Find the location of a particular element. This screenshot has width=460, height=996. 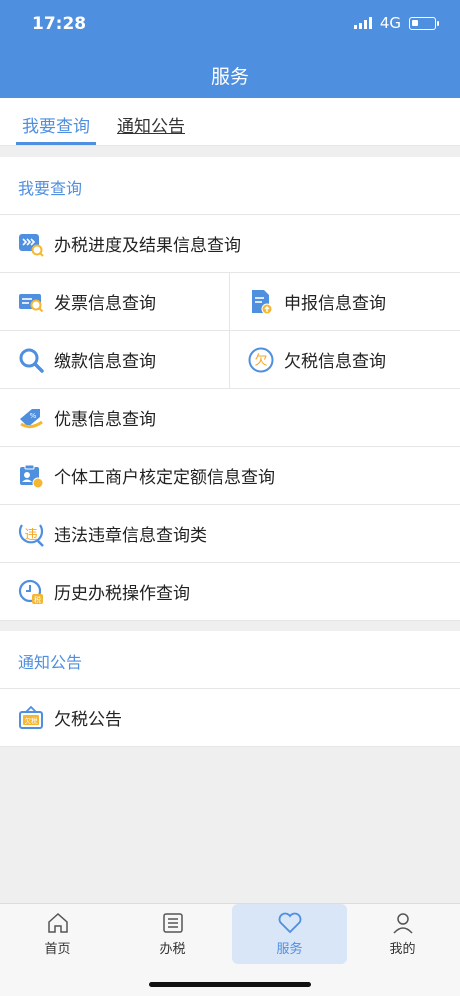

heart-icon is located at coordinates (289, 923).